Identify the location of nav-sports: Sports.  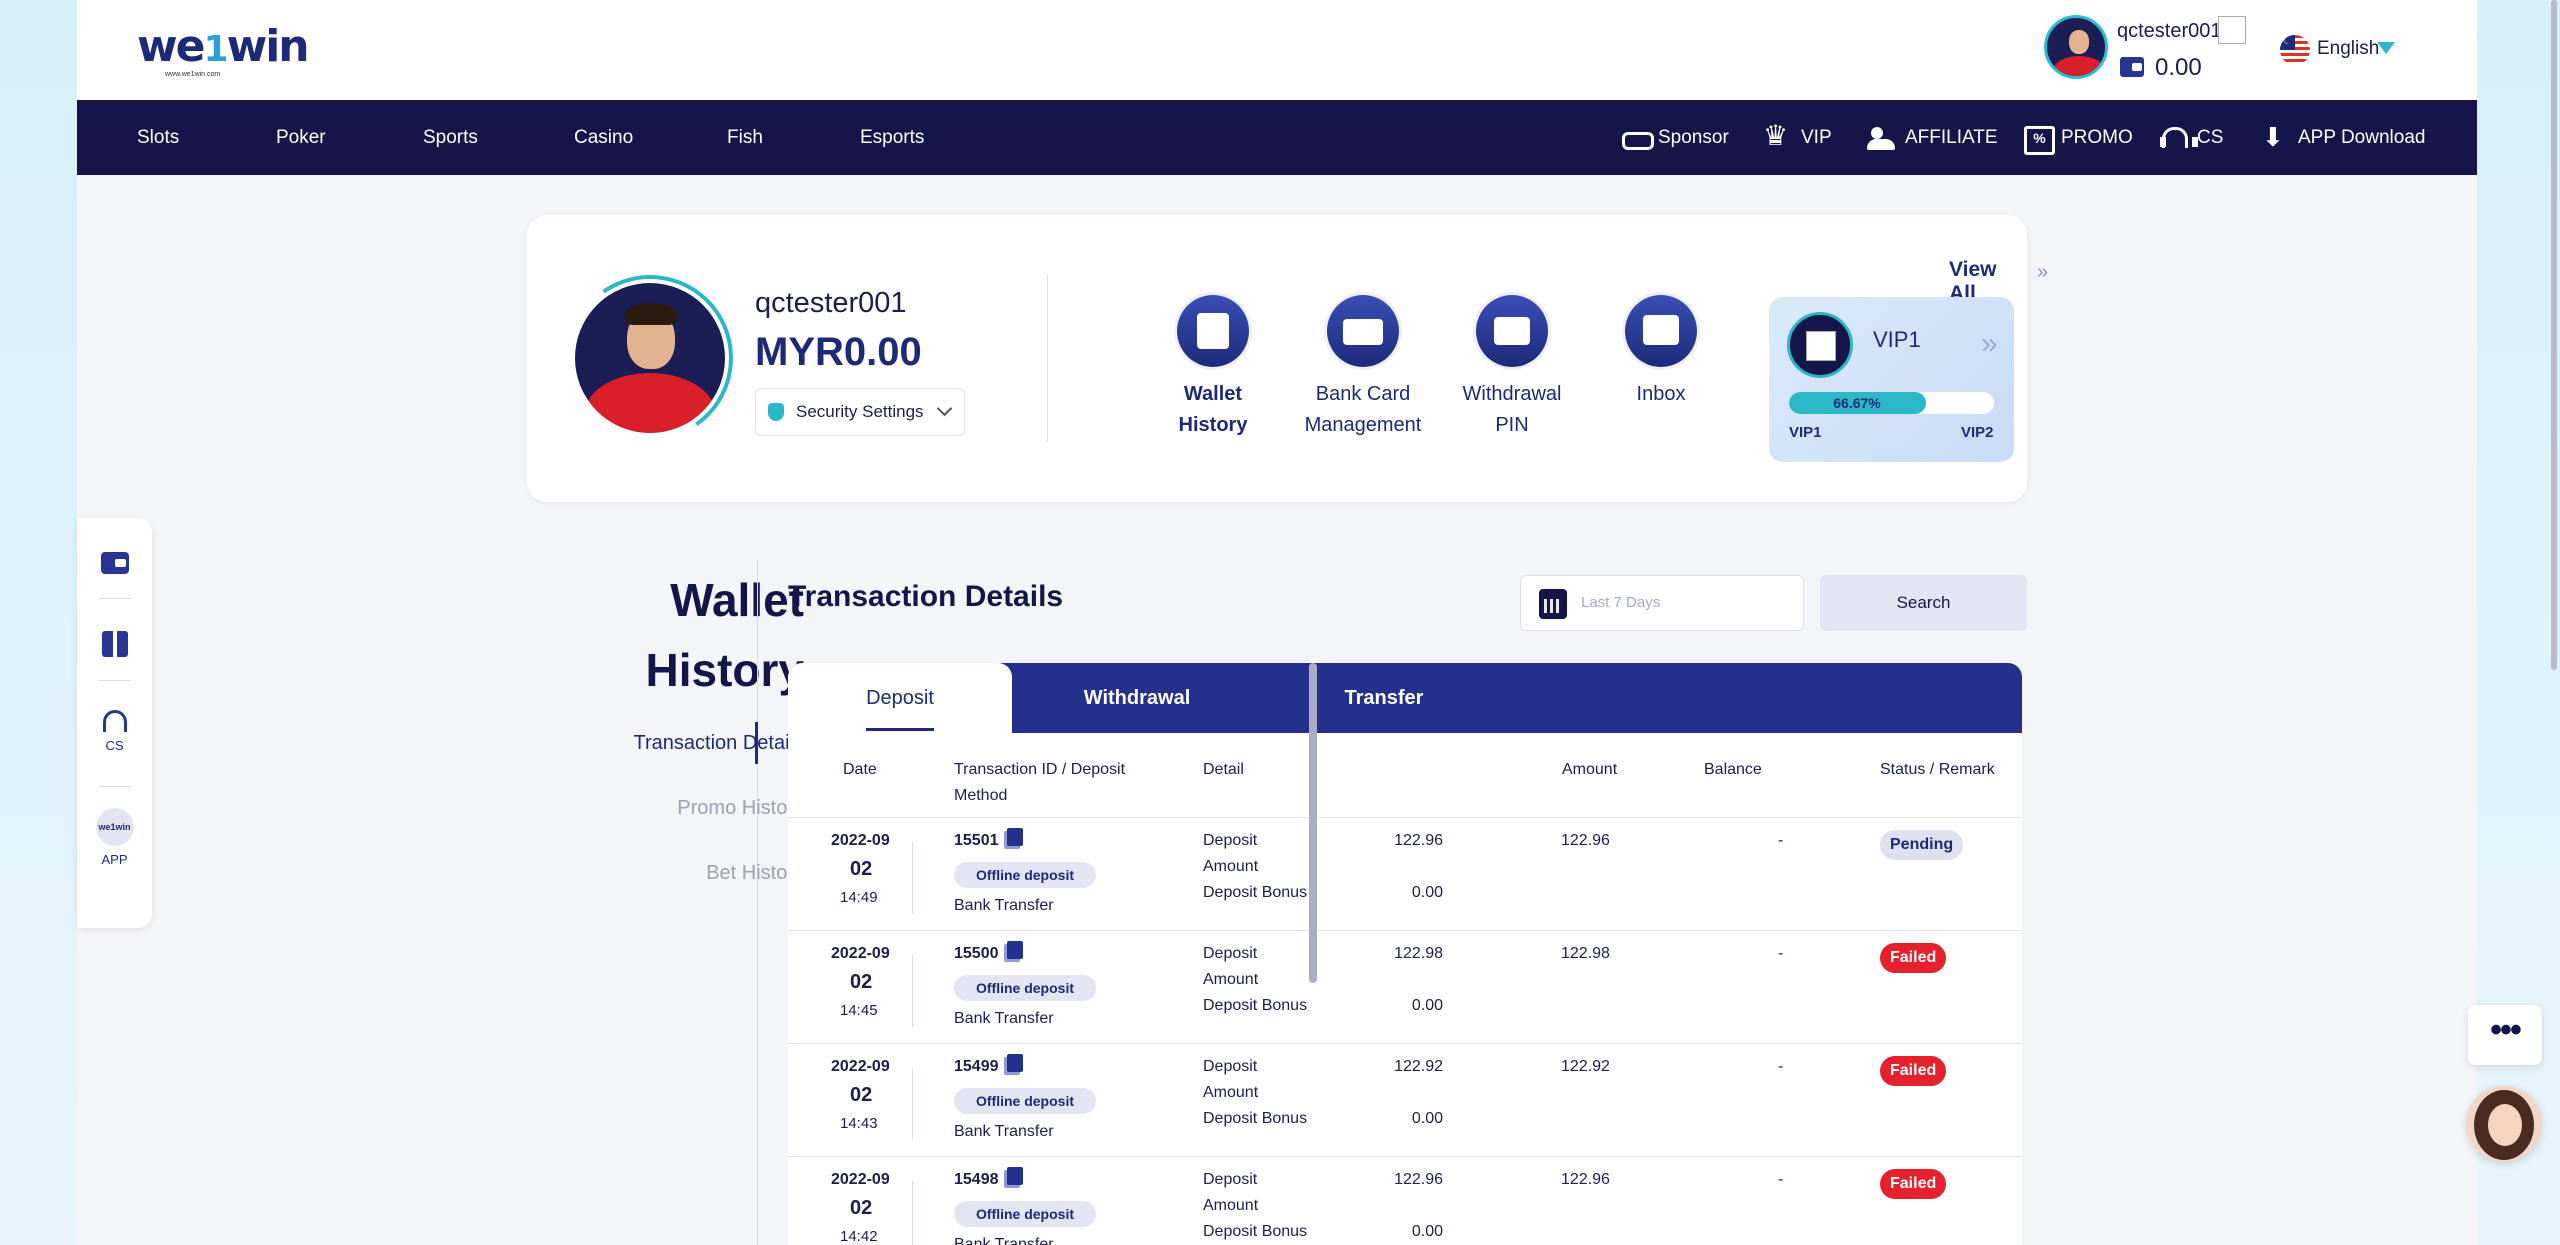
(450, 137).